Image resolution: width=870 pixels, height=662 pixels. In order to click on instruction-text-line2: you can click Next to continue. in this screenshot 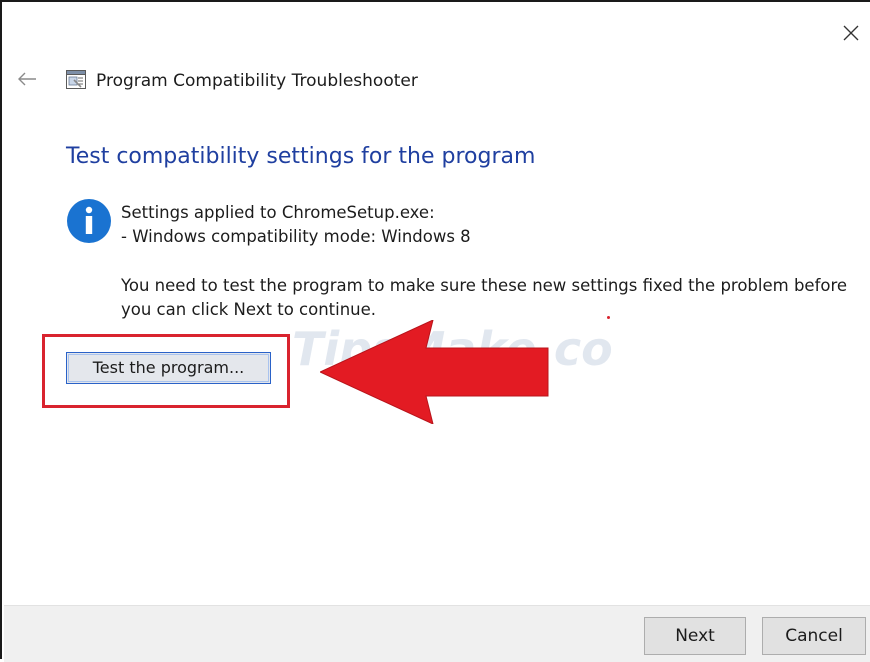, I will do `click(249, 309)`.